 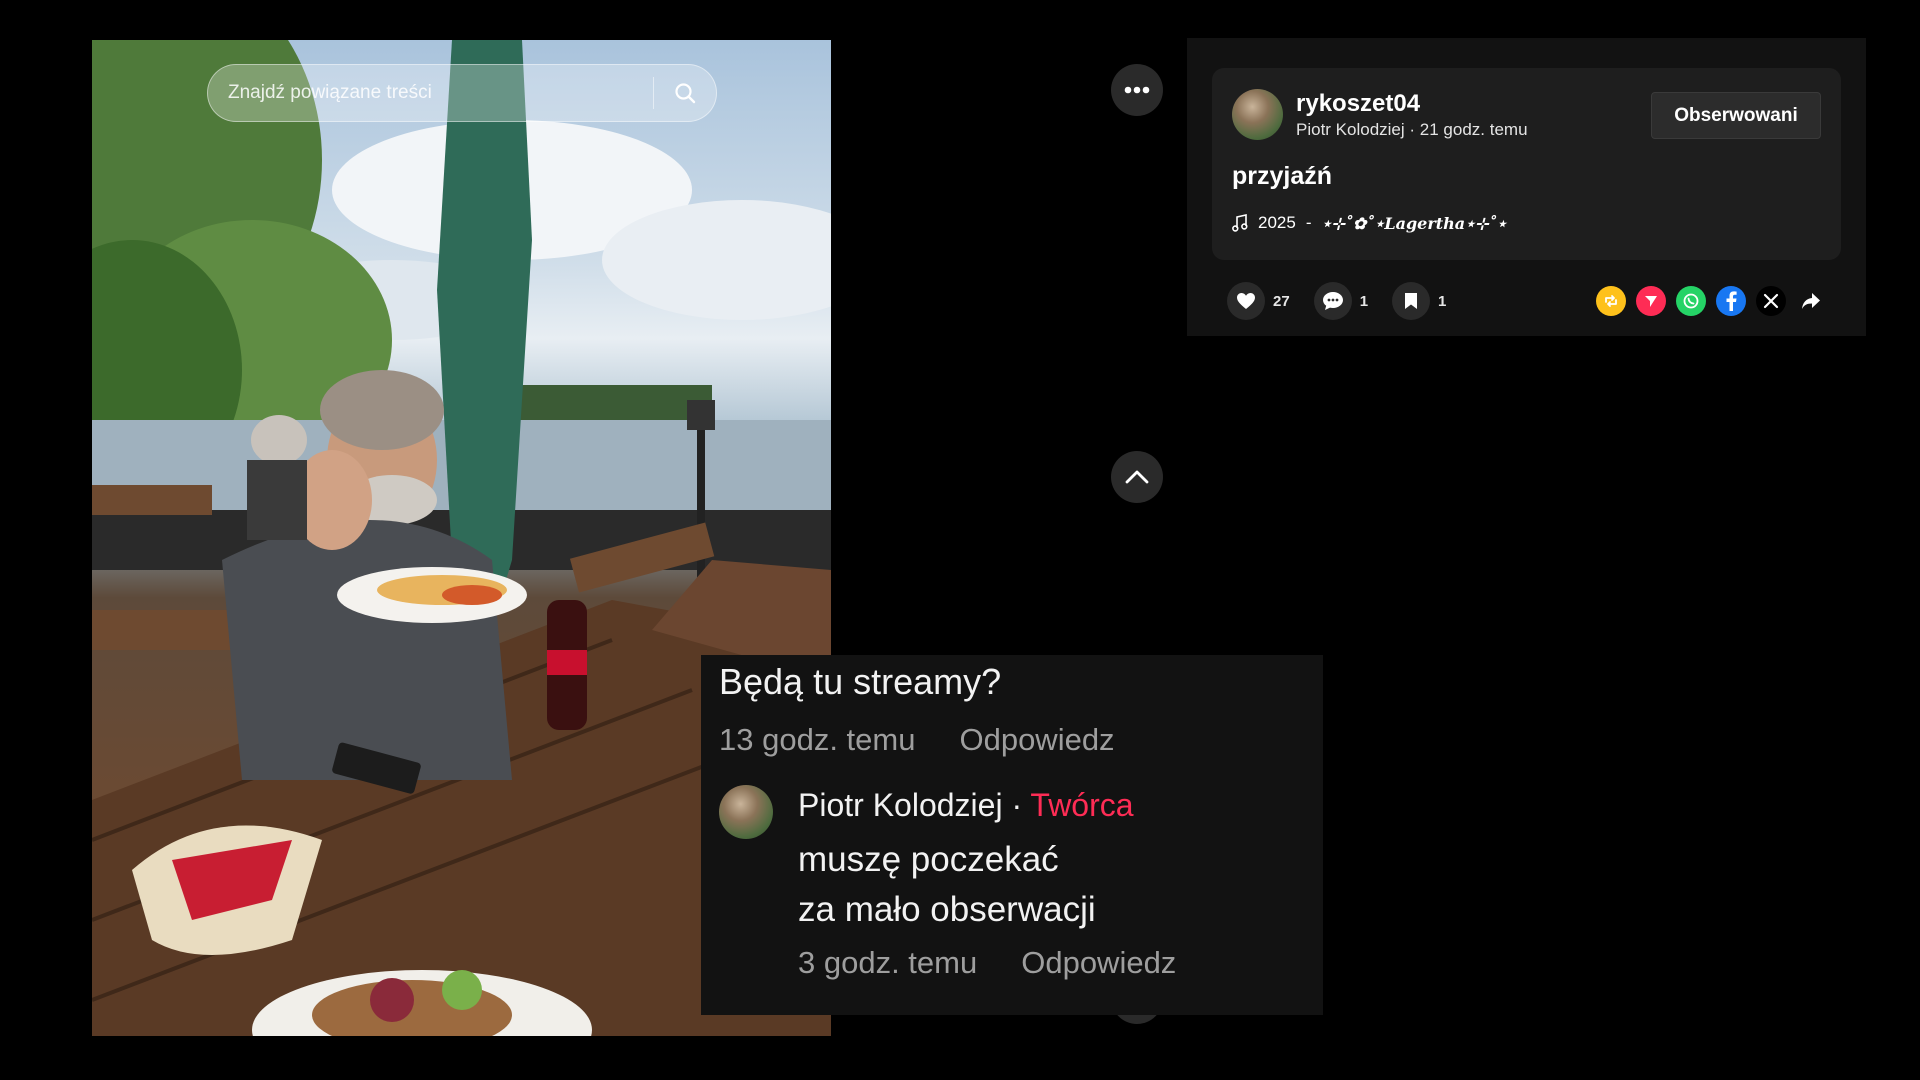 I want to click on like-circle, so click(x=1246, y=301).